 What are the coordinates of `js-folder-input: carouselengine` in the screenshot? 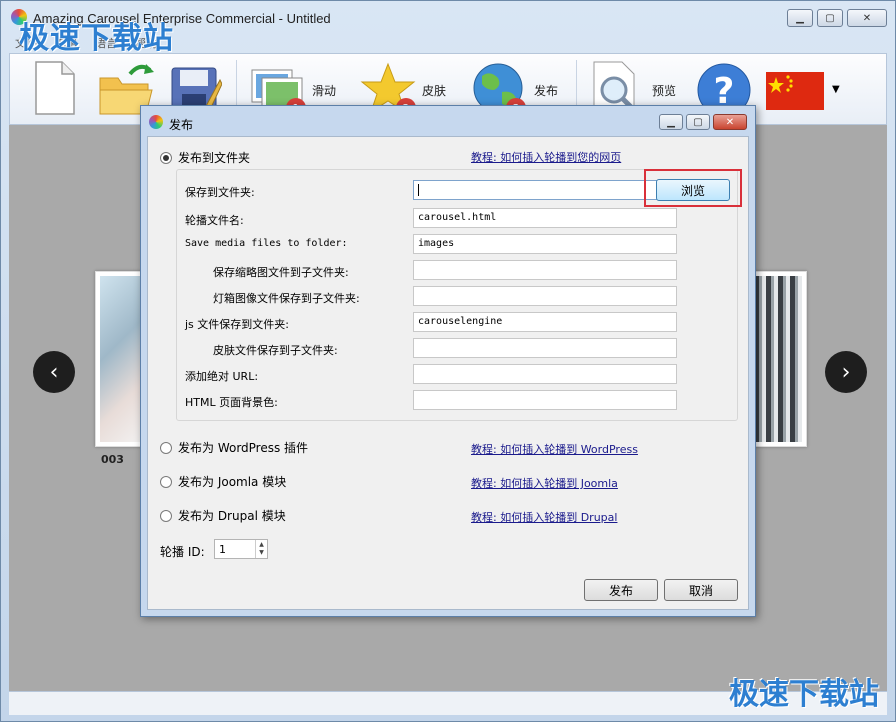 It's located at (545, 322).